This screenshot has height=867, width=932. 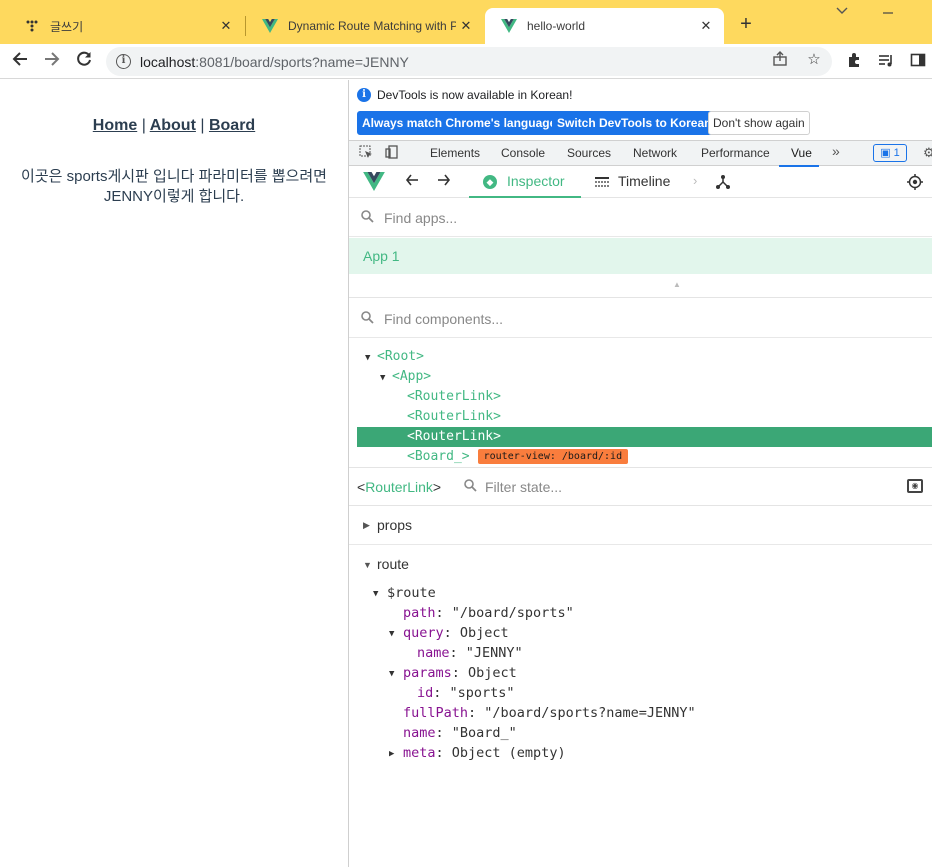 I want to click on forward-button, so click(x=52, y=62).